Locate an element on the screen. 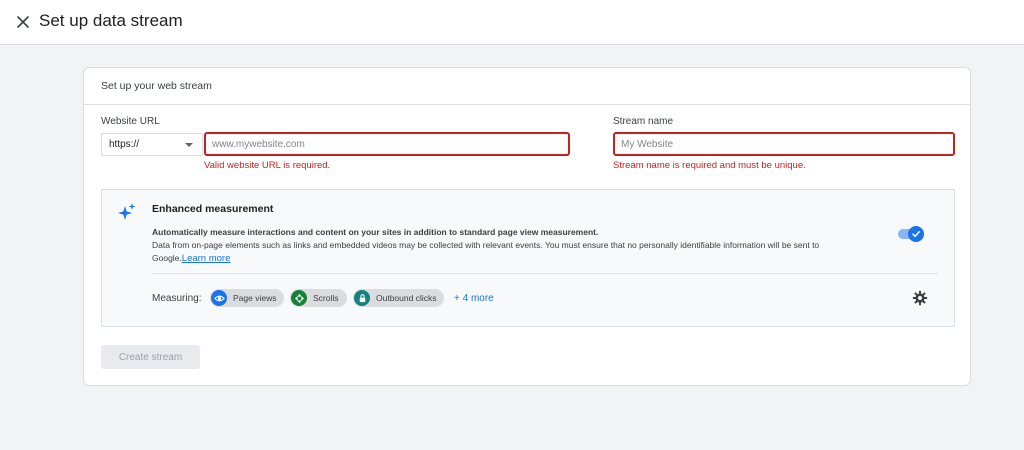 Image resolution: width=1024 pixels, height=450 pixels. chip-outbound-clicks: Outbound clicks is located at coordinates (399, 298).